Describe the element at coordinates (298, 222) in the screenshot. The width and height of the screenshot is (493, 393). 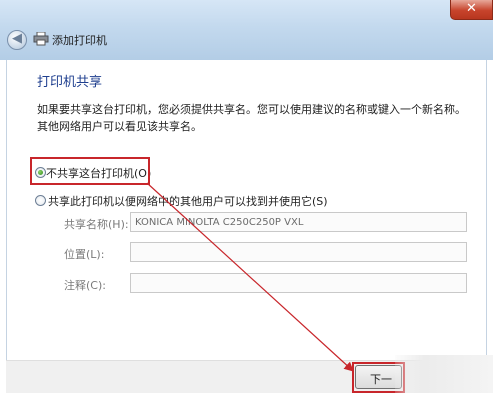
I see `share-name-input` at that location.